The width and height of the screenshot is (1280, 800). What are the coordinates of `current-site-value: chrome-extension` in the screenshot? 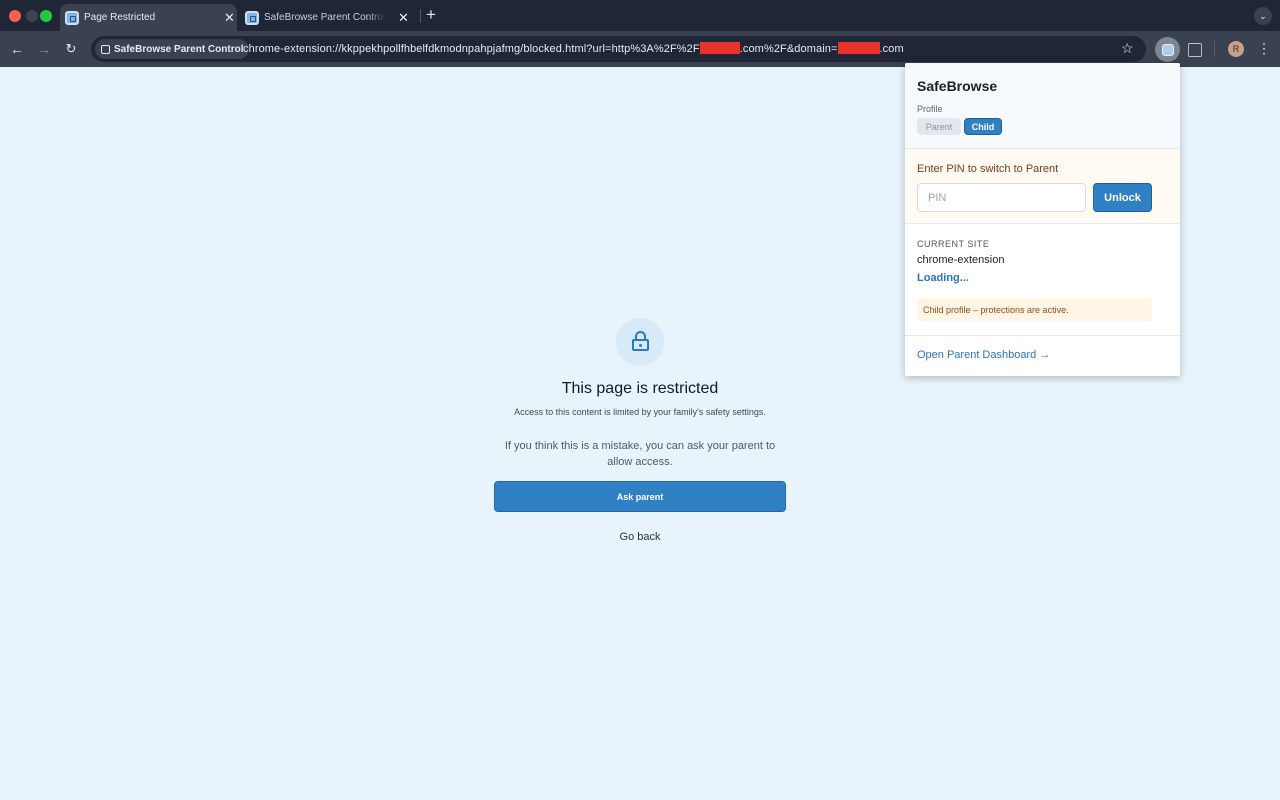 It's located at (961, 260).